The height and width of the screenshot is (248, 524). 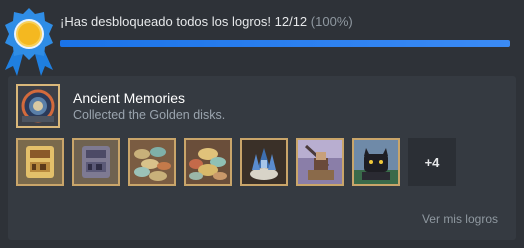 What do you see at coordinates (38, 106) in the screenshot?
I see `golden-disk-emblem-icon` at bounding box center [38, 106].